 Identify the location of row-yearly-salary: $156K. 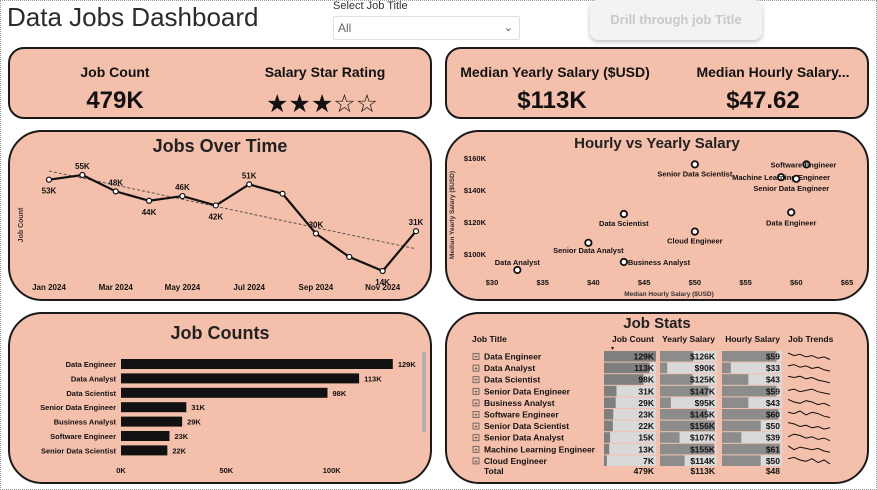
(703, 426).